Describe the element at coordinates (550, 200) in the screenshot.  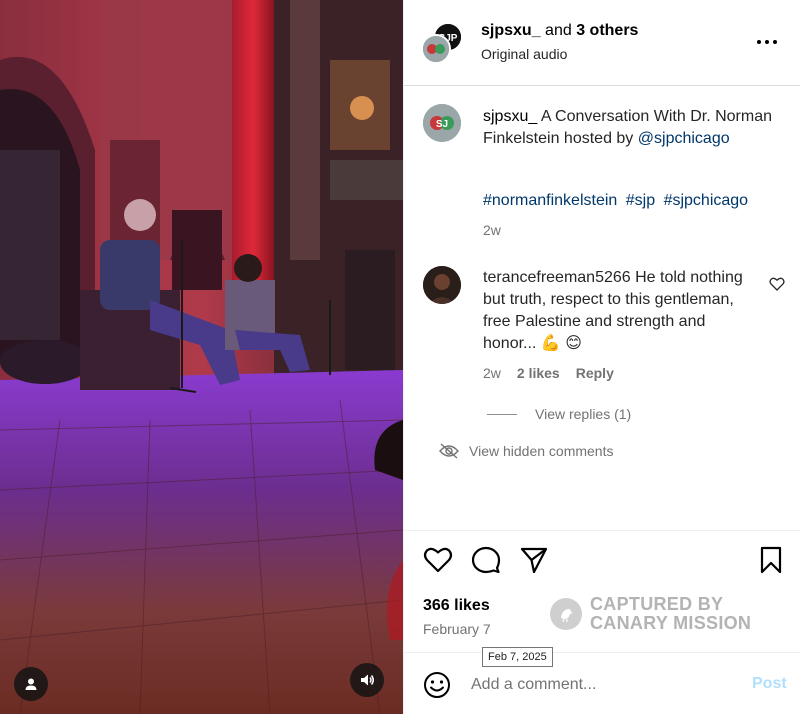
I see `hashtag-link: #normanfinkelstein` at that location.